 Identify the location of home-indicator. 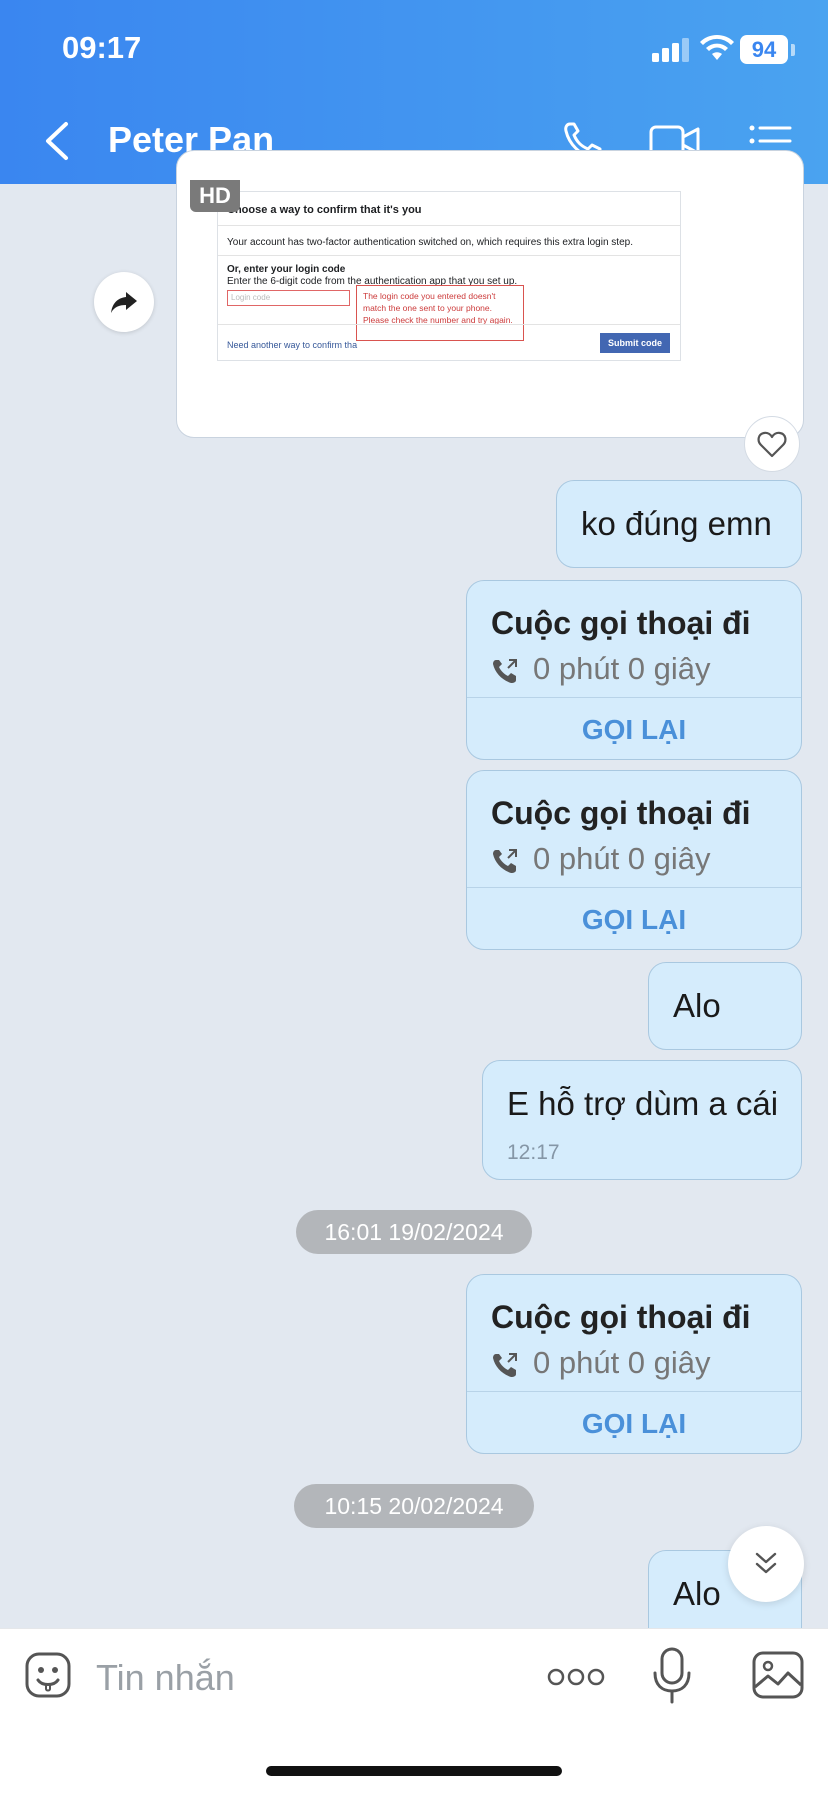
(414, 1771).